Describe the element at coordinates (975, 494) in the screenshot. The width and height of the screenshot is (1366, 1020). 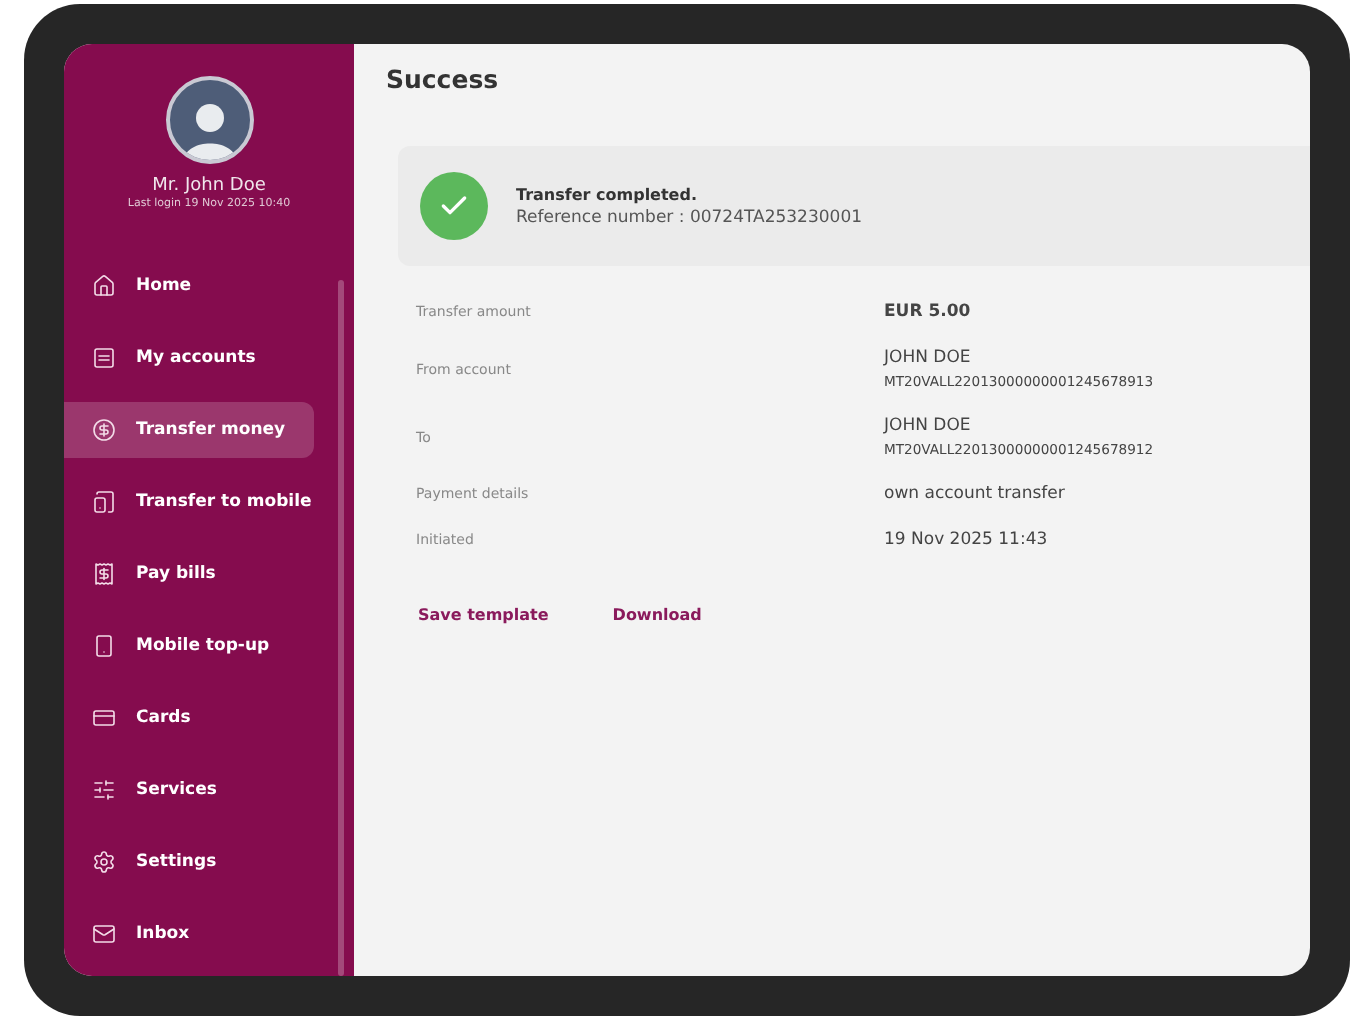
I see `detail-value: own account transfer` at that location.